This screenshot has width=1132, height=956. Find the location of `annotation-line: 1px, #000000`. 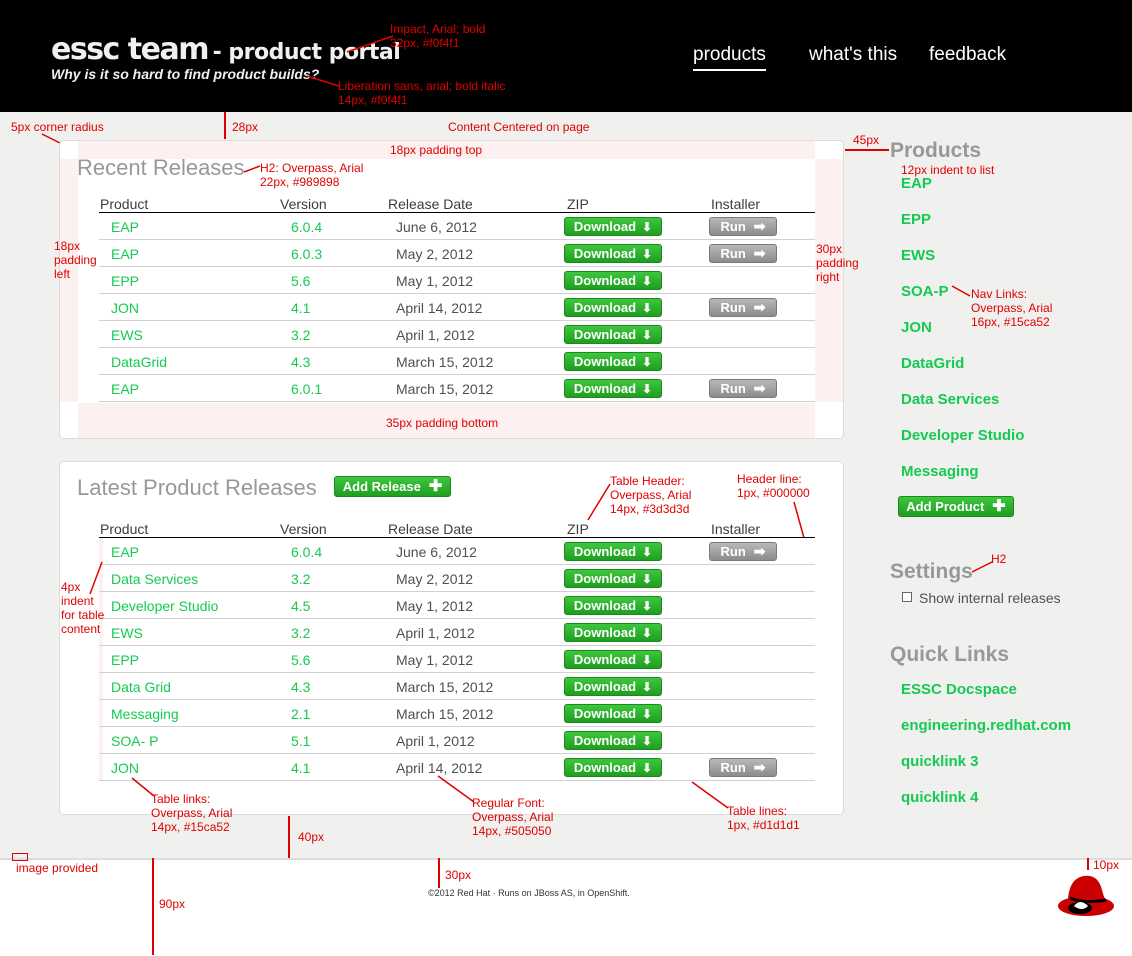

annotation-line: 1px, #000000 is located at coordinates (773, 493).